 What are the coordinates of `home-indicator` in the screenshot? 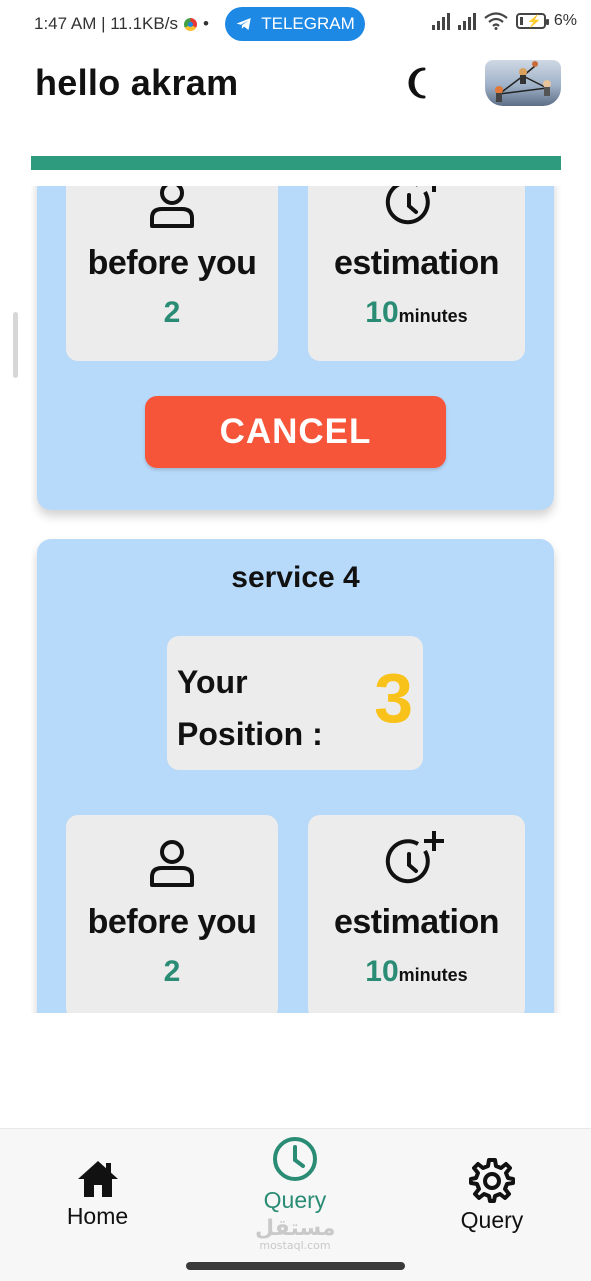 It's located at (295, 1266).